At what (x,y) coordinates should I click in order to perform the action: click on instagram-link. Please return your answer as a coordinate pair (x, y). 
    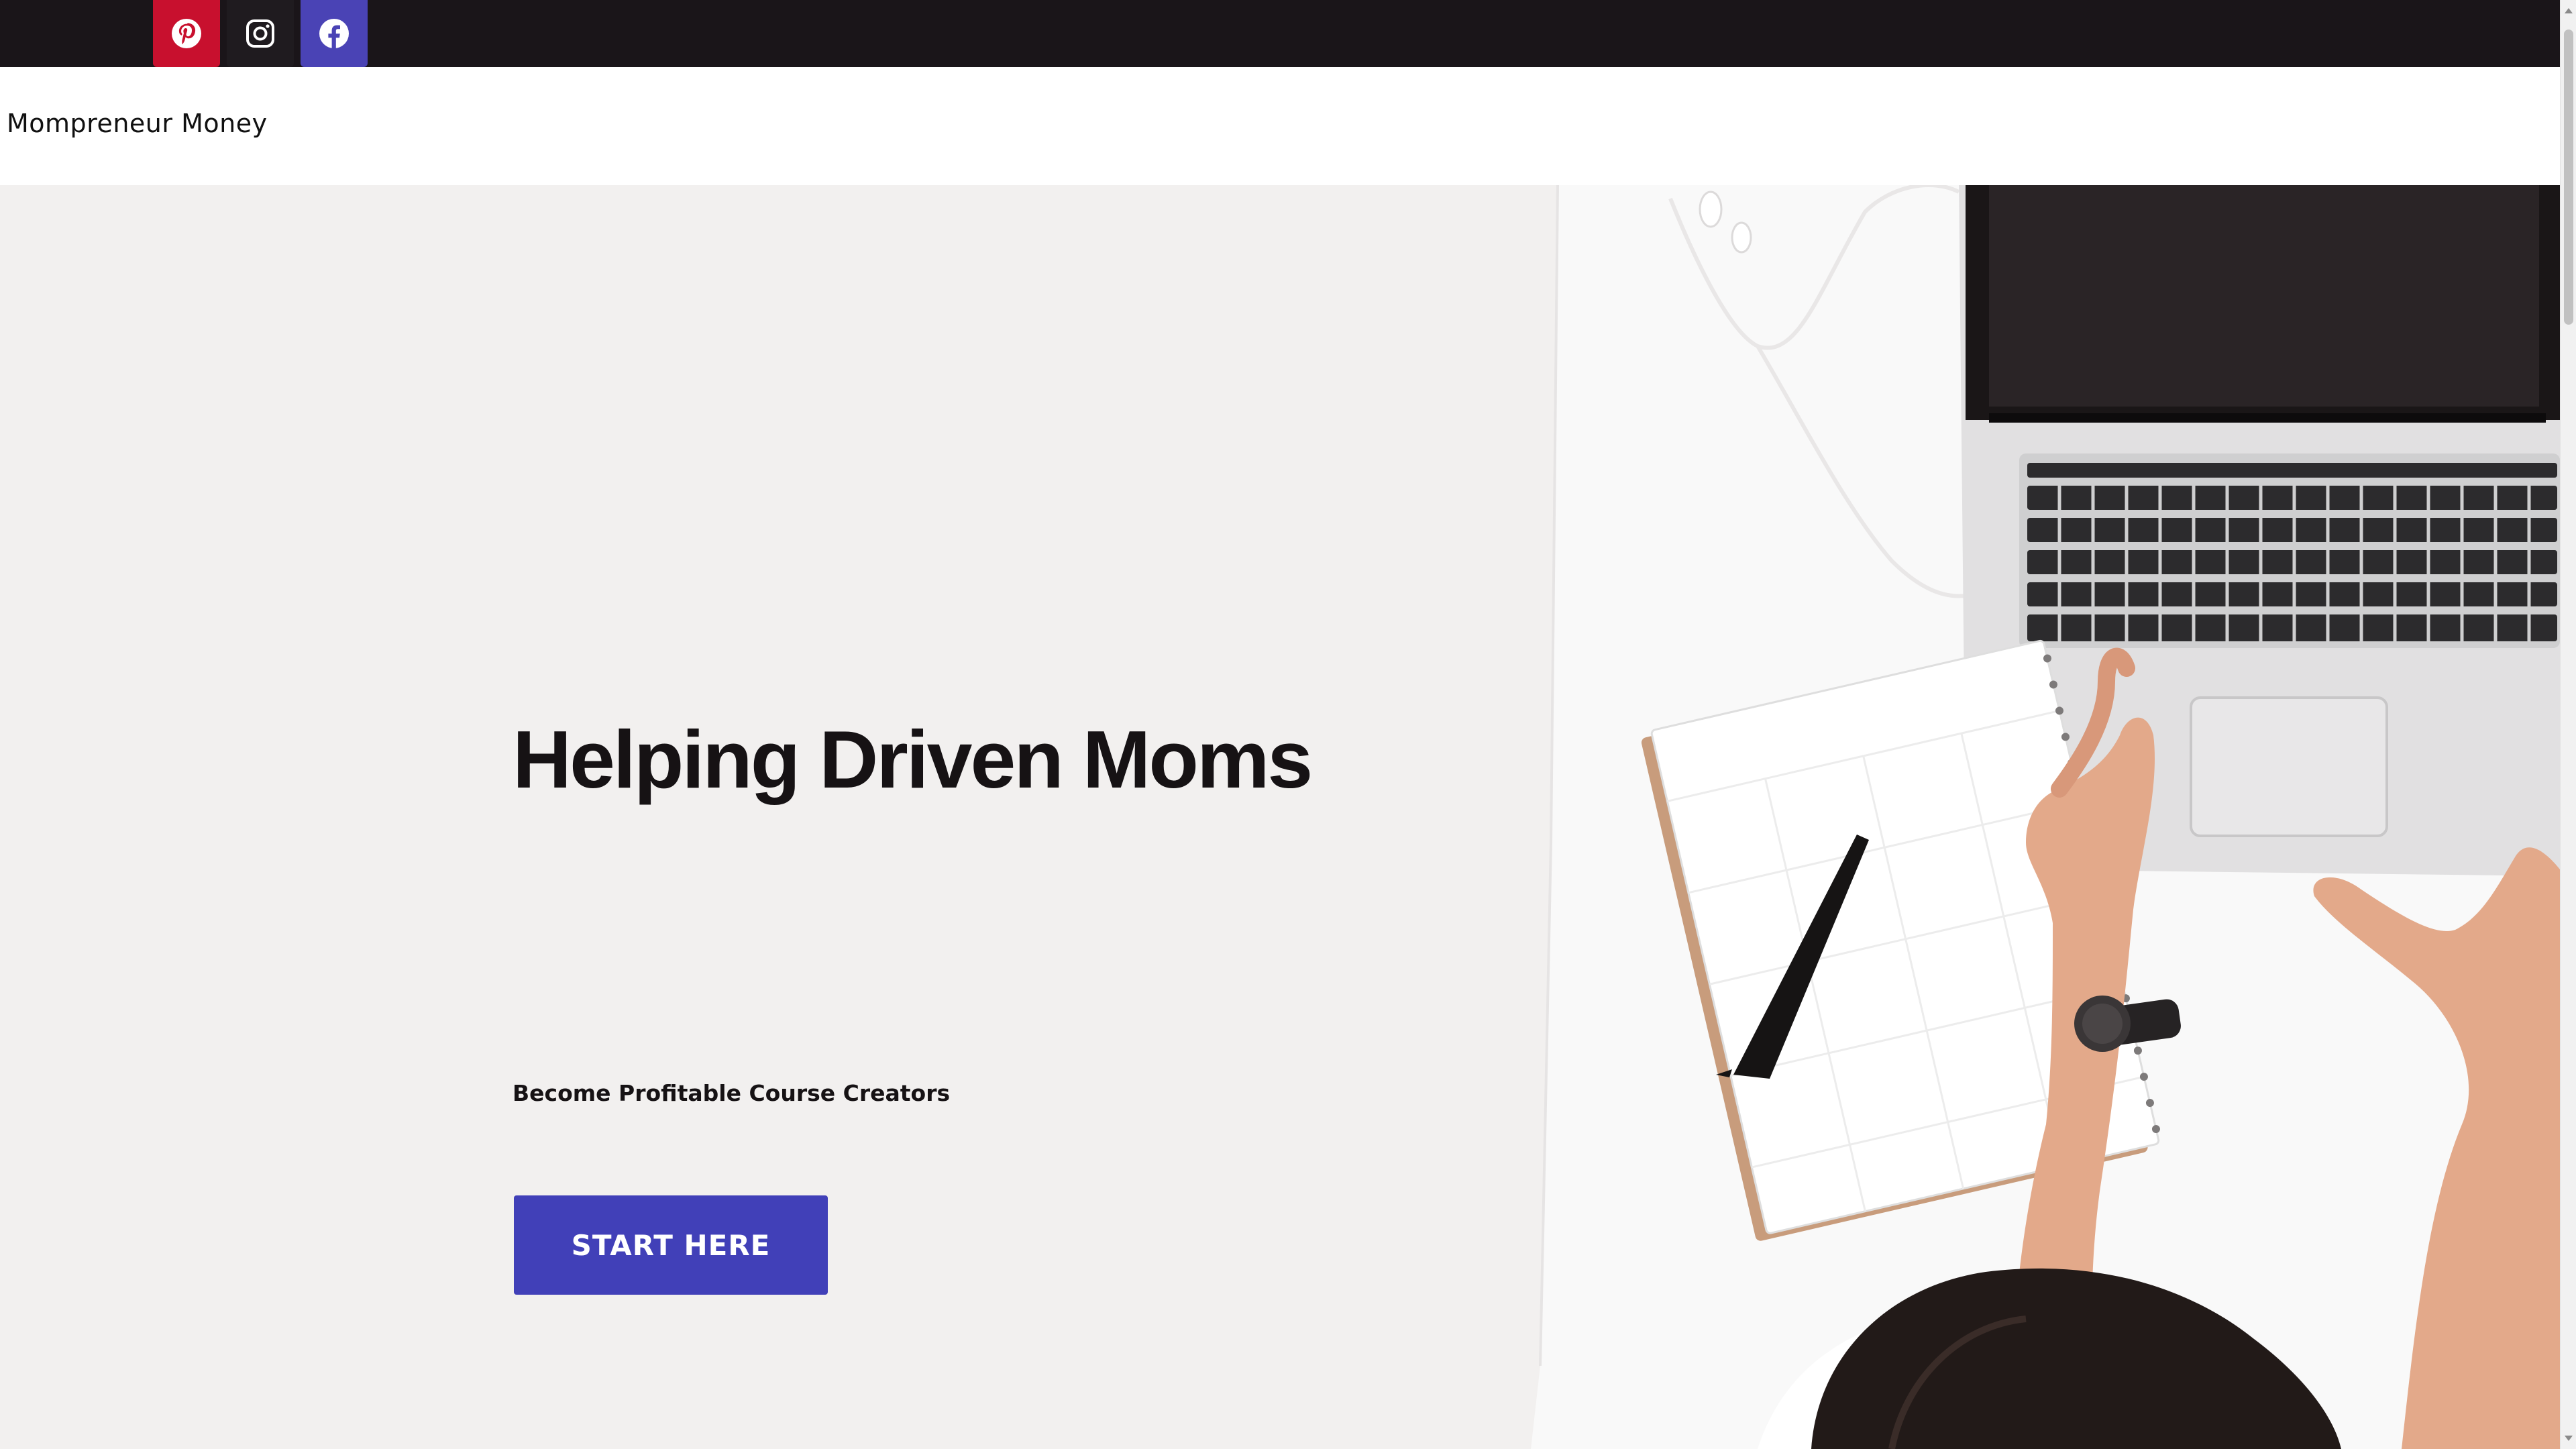
    Looking at the image, I should click on (260, 33).